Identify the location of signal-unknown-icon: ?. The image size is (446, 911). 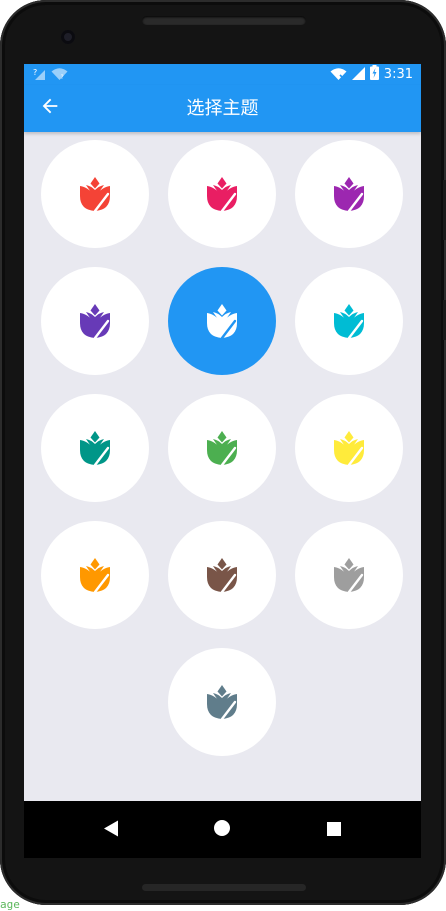
(40, 74).